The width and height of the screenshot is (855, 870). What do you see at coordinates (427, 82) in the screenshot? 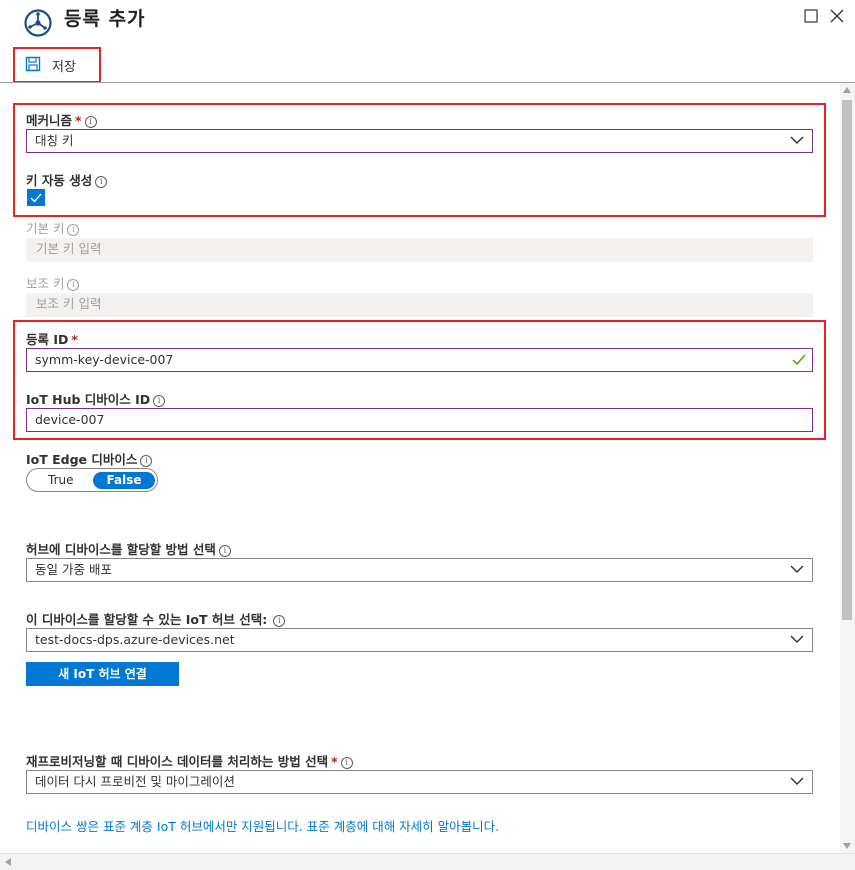
I see `toolbar-divider` at bounding box center [427, 82].